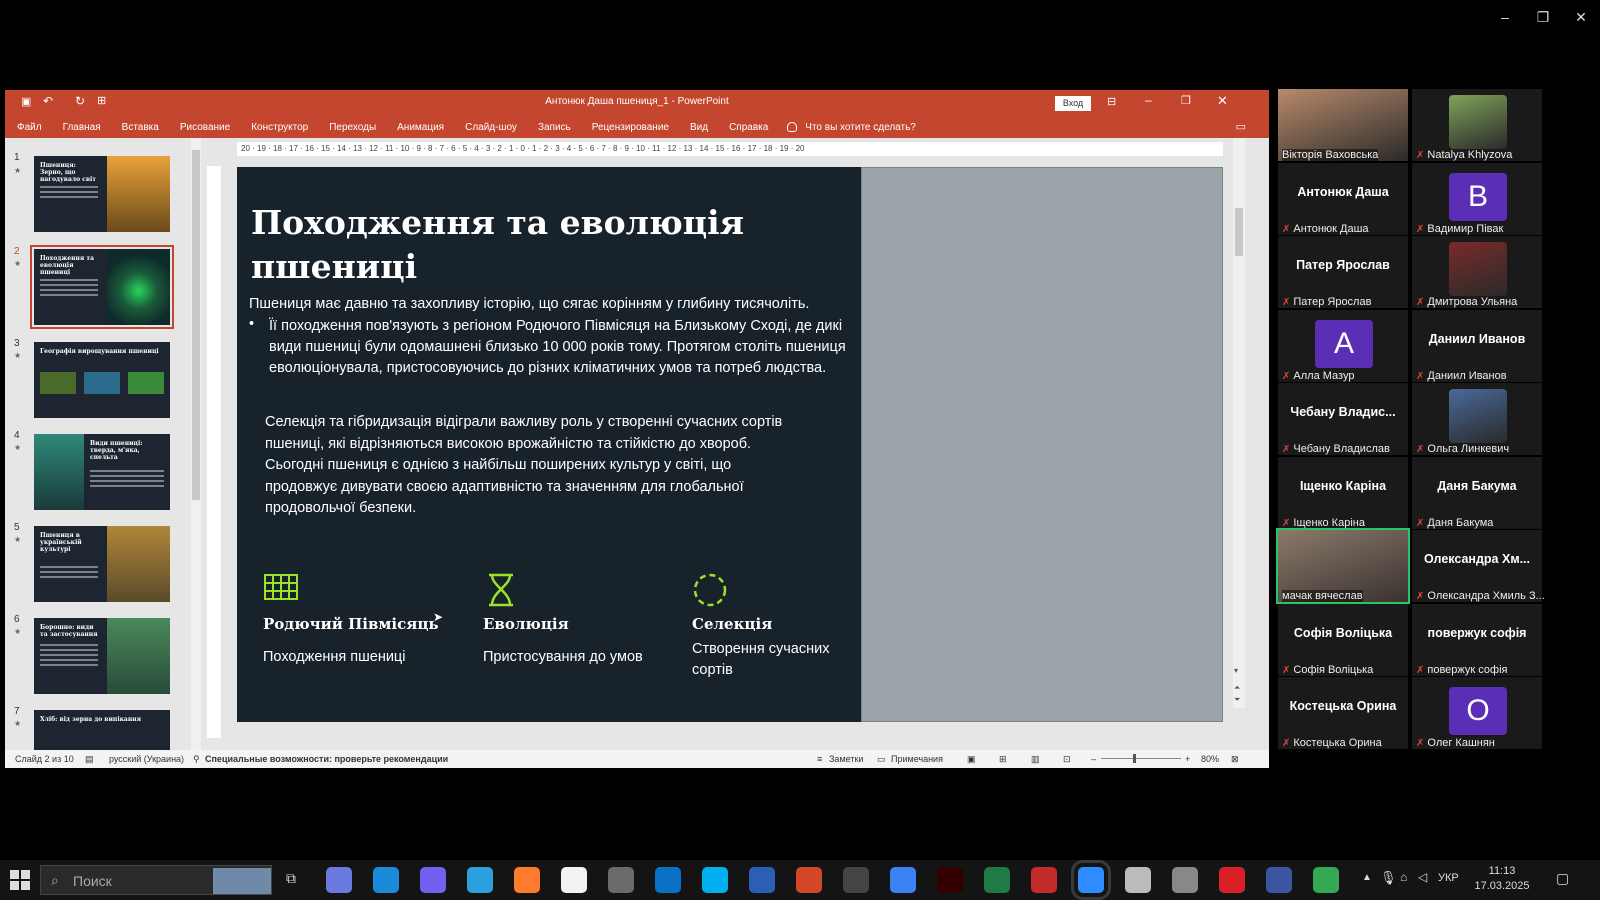 This screenshot has width=1600, height=900. What do you see at coordinates (846, 759) in the screenshot?
I see `notes-button: Заметки` at bounding box center [846, 759].